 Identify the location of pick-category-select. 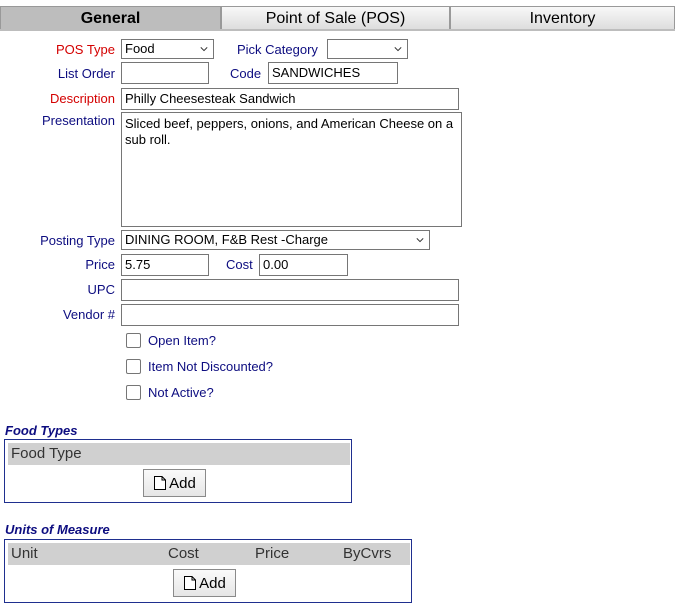
(367, 49).